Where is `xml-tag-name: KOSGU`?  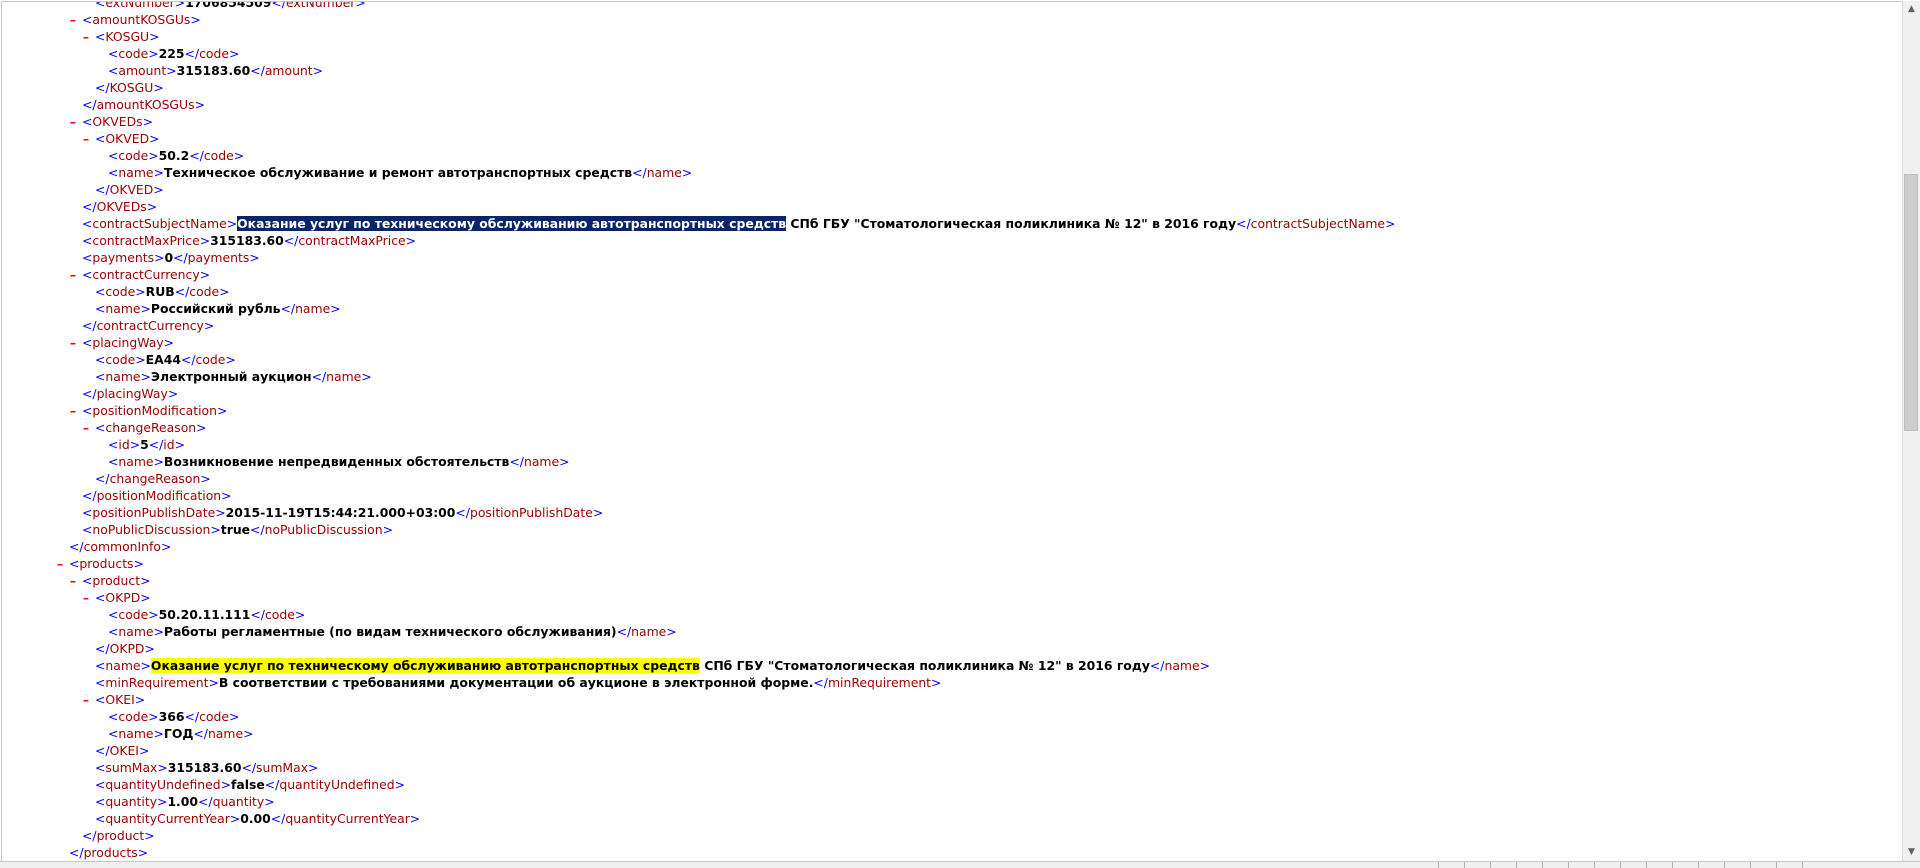
xml-tag-name: KOSGU is located at coordinates (131, 87).